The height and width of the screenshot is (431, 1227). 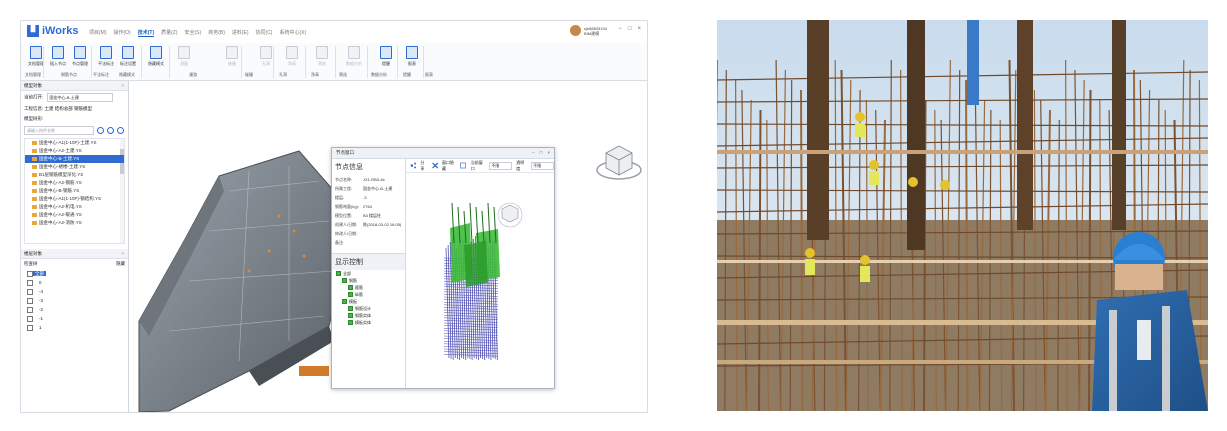 I want to click on hide-window-icon, so click(x=434, y=165).